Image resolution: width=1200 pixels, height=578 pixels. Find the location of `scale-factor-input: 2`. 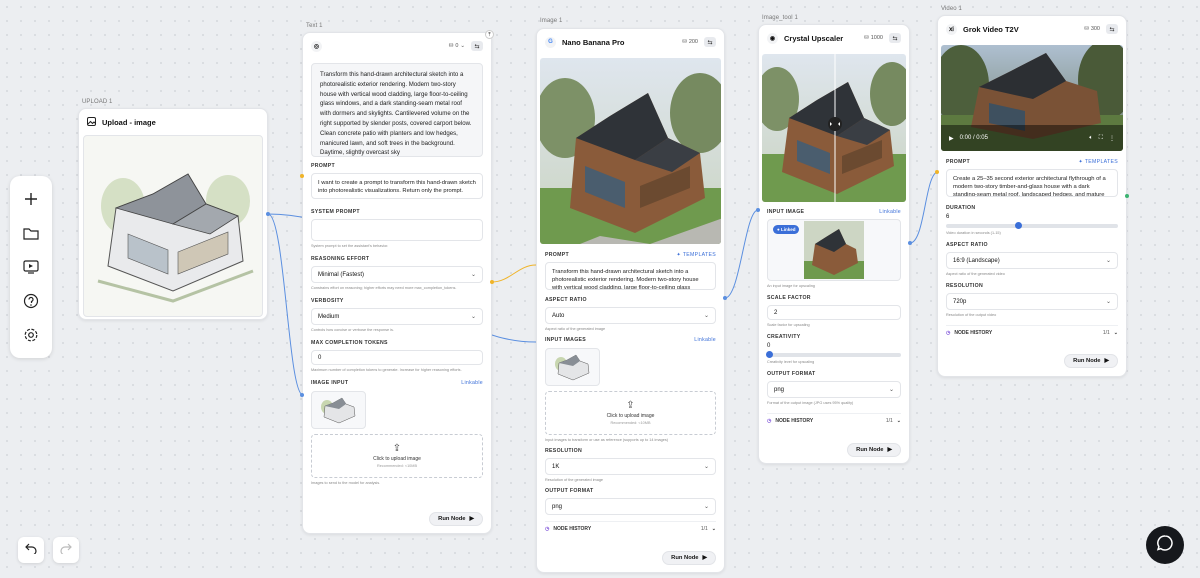

scale-factor-input: 2 is located at coordinates (834, 312).